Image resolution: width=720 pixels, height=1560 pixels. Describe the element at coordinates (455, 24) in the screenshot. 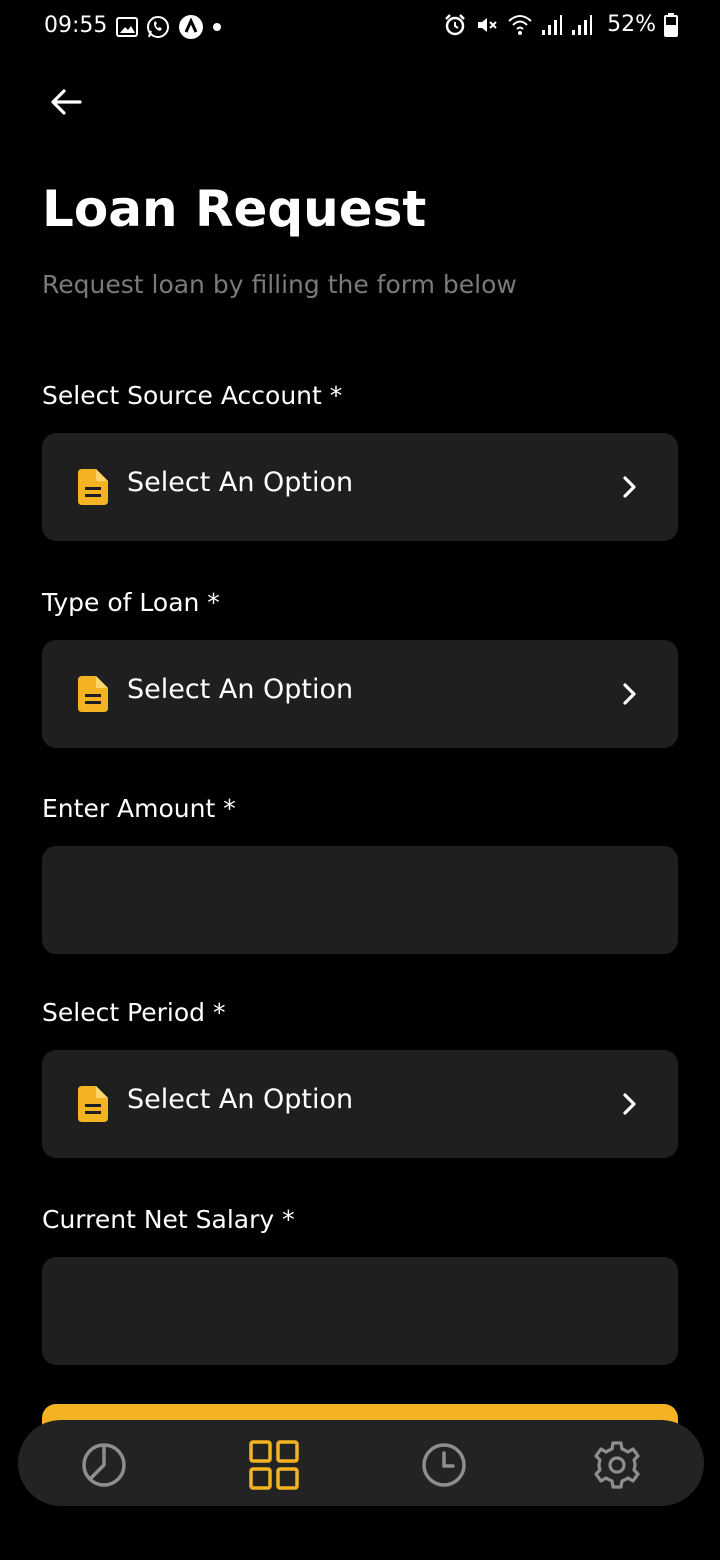

I see `alarm-icon` at that location.